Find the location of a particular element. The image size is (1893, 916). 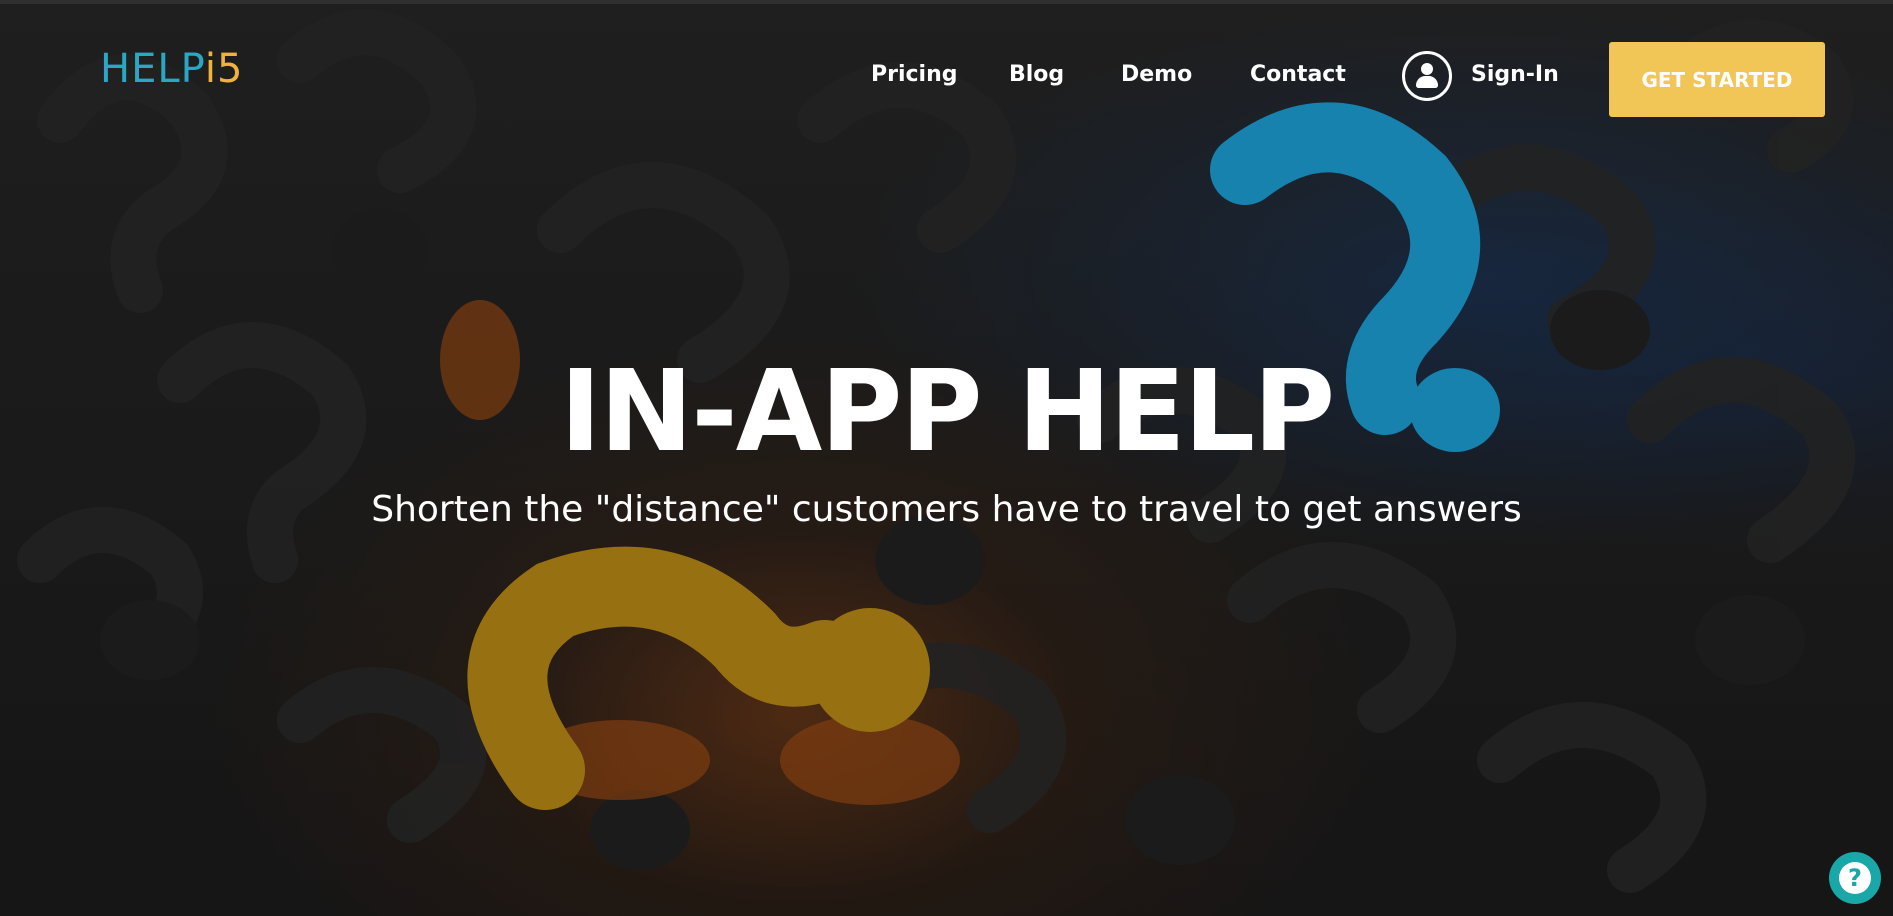

nav-link-pricing: Pricing is located at coordinates (914, 74).